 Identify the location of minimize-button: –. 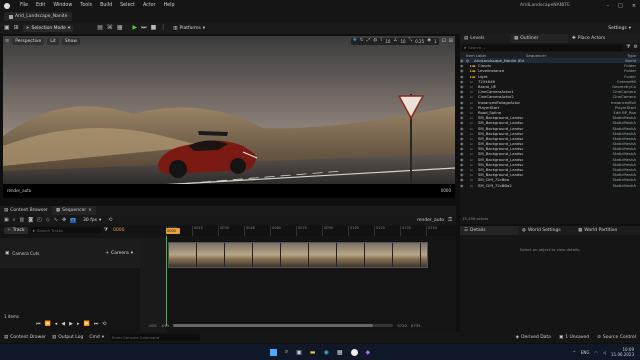
(608, 6).